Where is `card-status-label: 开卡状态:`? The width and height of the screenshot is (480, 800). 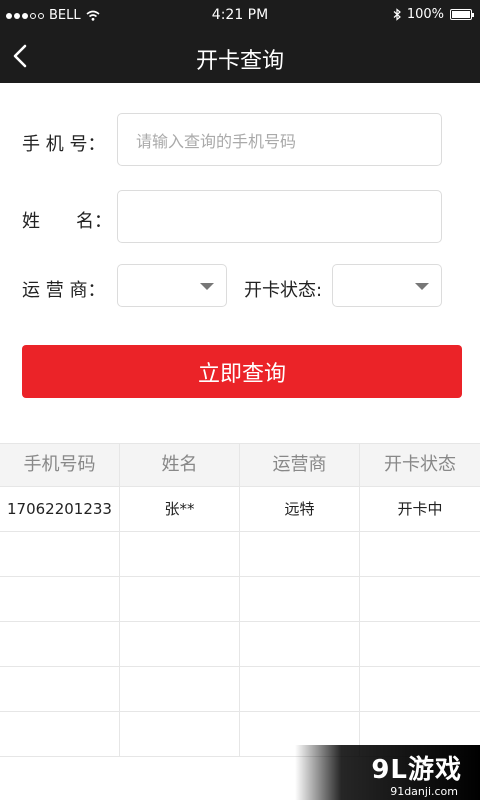
card-status-label: 开卡状态: is located at coordinates (283, 290).